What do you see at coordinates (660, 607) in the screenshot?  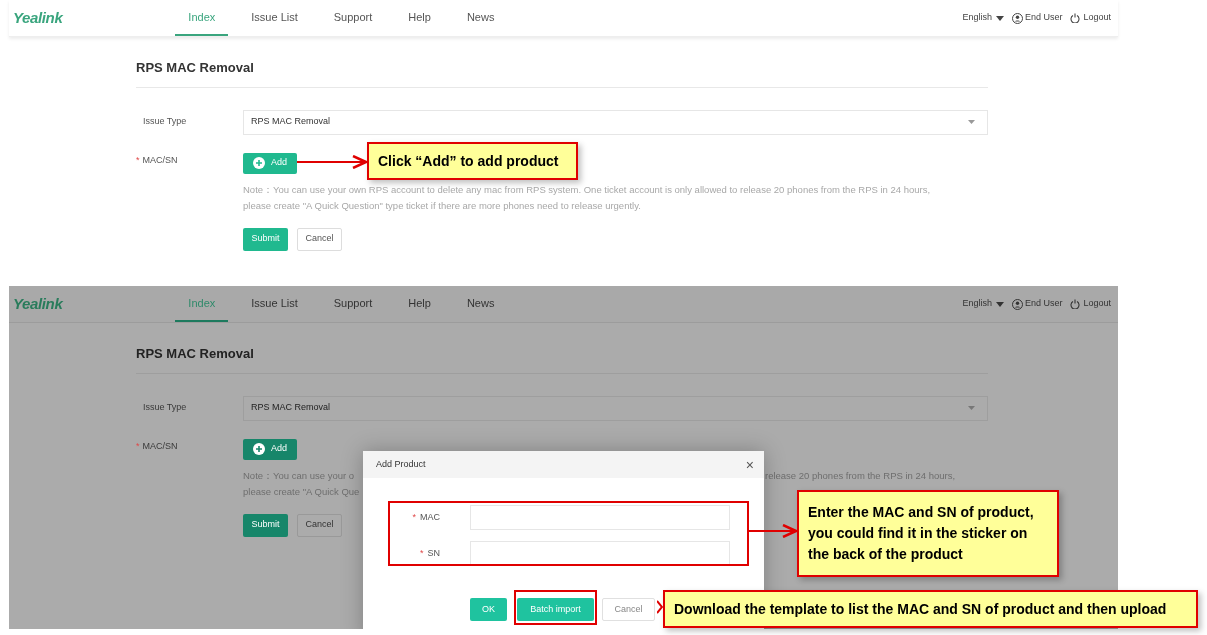 I see `arrowhead-icon` at bounding box center [660, 607].